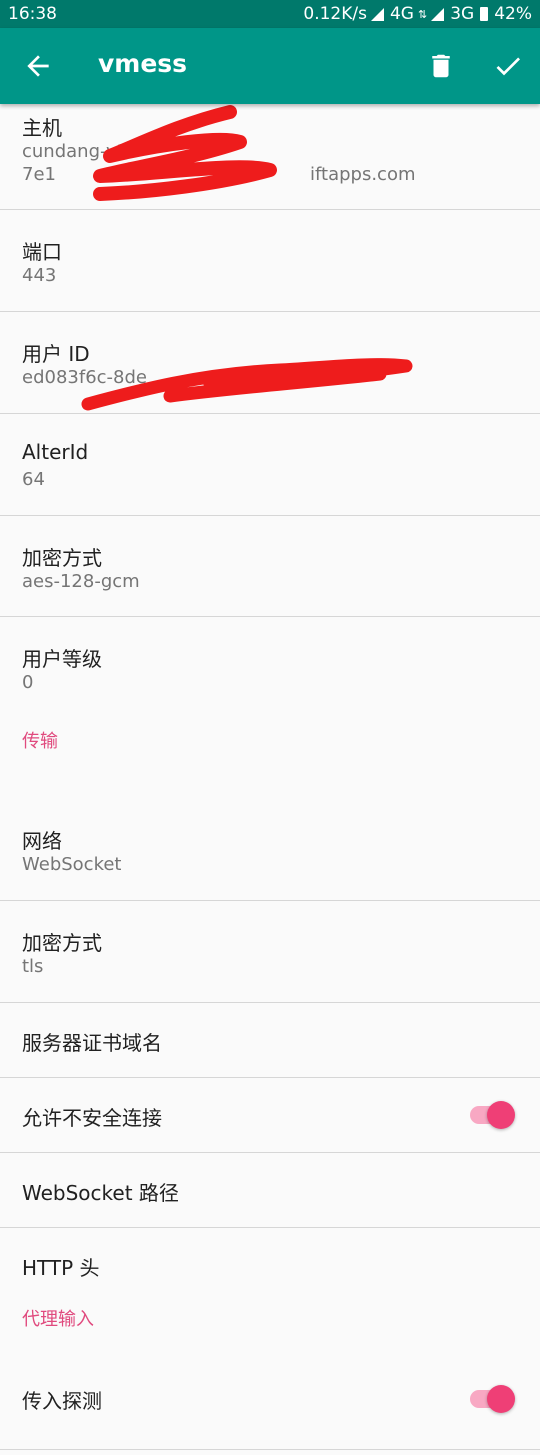 The image size is (540, 1455). I want to click on data-arrows-icon: ⇅, so click(422, 14).